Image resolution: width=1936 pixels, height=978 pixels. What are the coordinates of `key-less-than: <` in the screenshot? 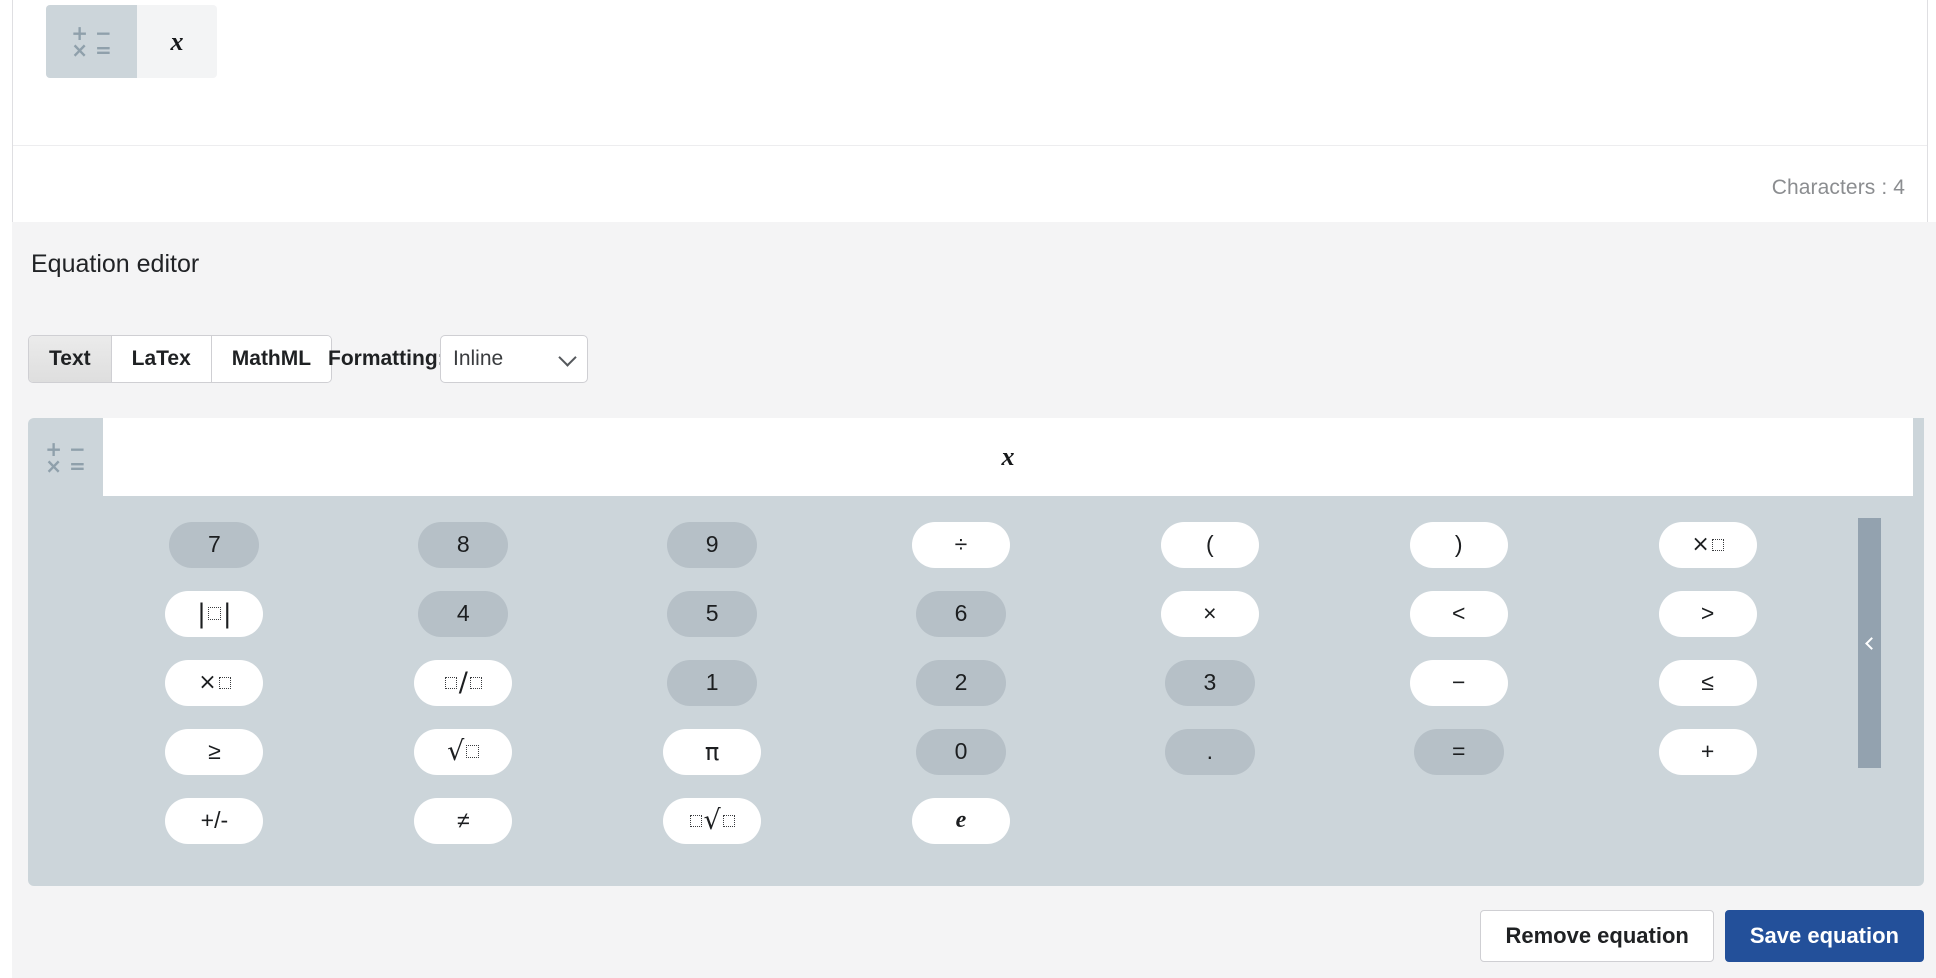 It's located at (1458, 613).